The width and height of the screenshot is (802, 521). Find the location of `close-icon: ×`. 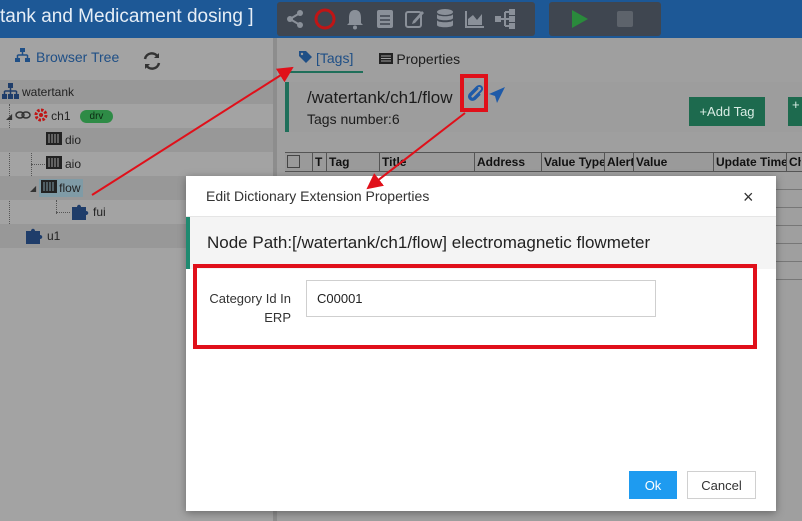

close-icon: × is located at coordinates (748, 197).